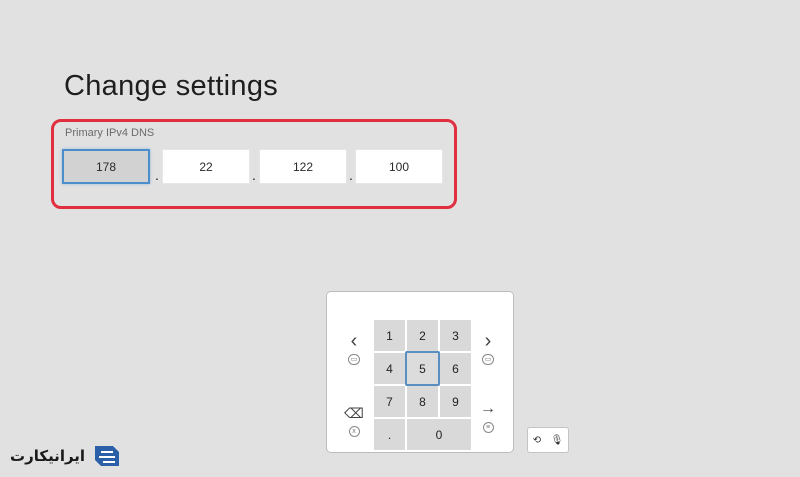 This screenshot has width=800, height=477. I want to click on chevron-left-icon: ‹, so click(354, 341).